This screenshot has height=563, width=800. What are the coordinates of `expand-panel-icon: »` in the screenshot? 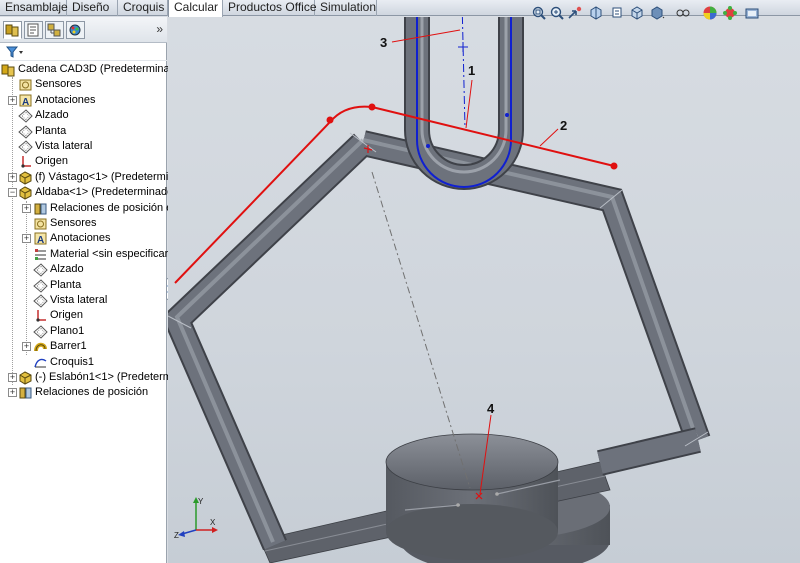 It's located at (159, 29).